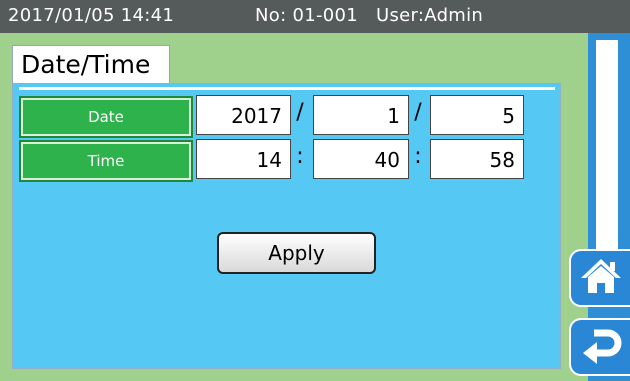 This screenshot has width=630, height=381. What do you see at coordinates (477, 115) in the screenshot?
I see `day-field: 5` at bounding box center [477, 115].